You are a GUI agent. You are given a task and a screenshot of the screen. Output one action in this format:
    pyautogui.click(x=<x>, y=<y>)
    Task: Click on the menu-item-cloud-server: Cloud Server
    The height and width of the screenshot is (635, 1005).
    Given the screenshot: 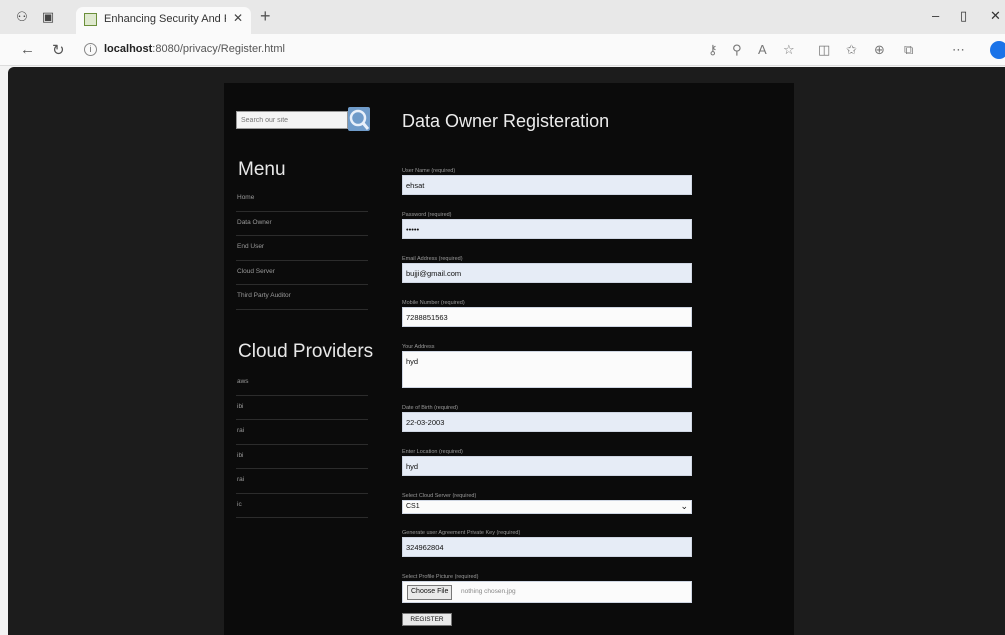 What is the action you would take?
    pyautogui.click(x=302, y=273)
    